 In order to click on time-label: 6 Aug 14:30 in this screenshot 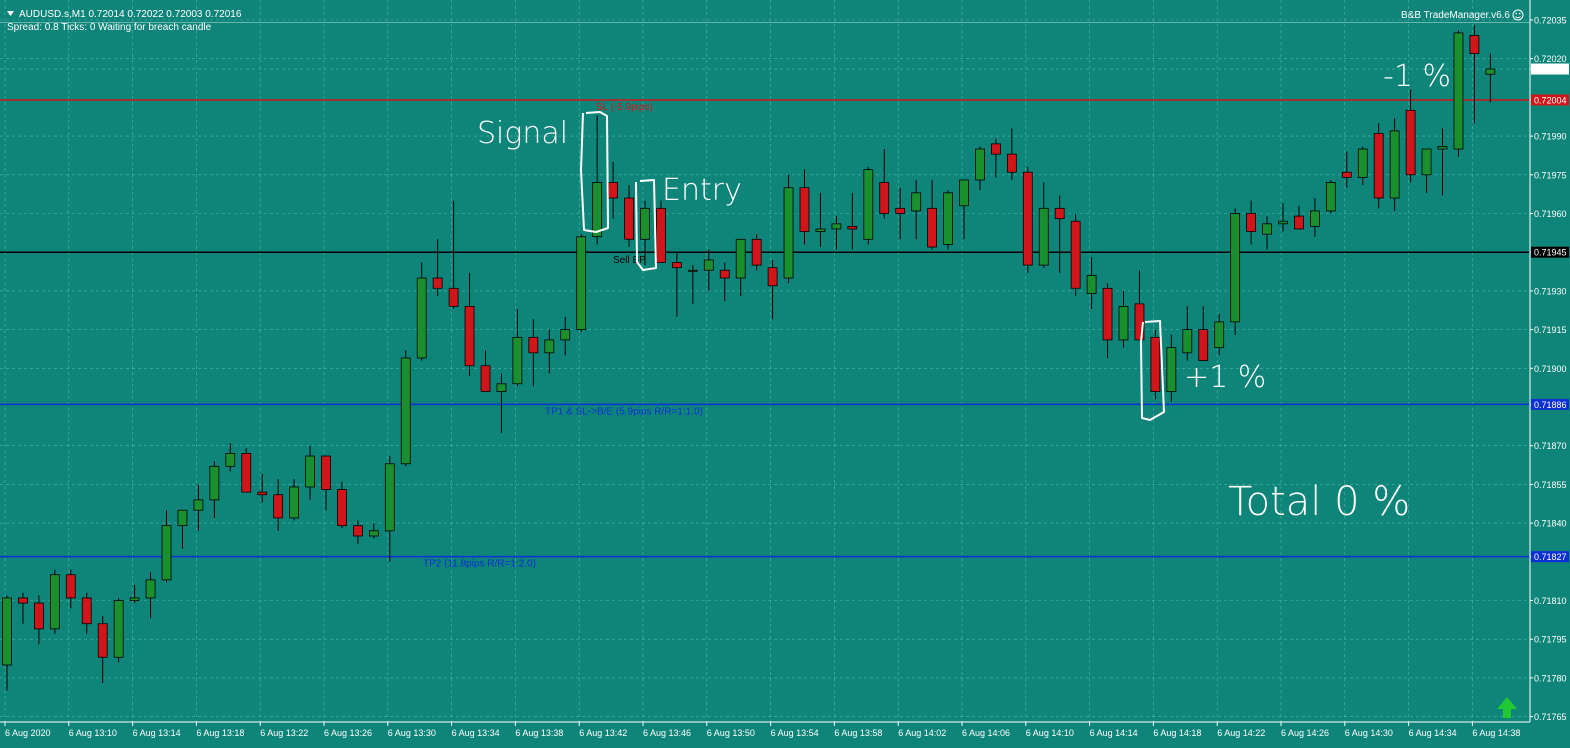, I will do `click(1369, 733)`.